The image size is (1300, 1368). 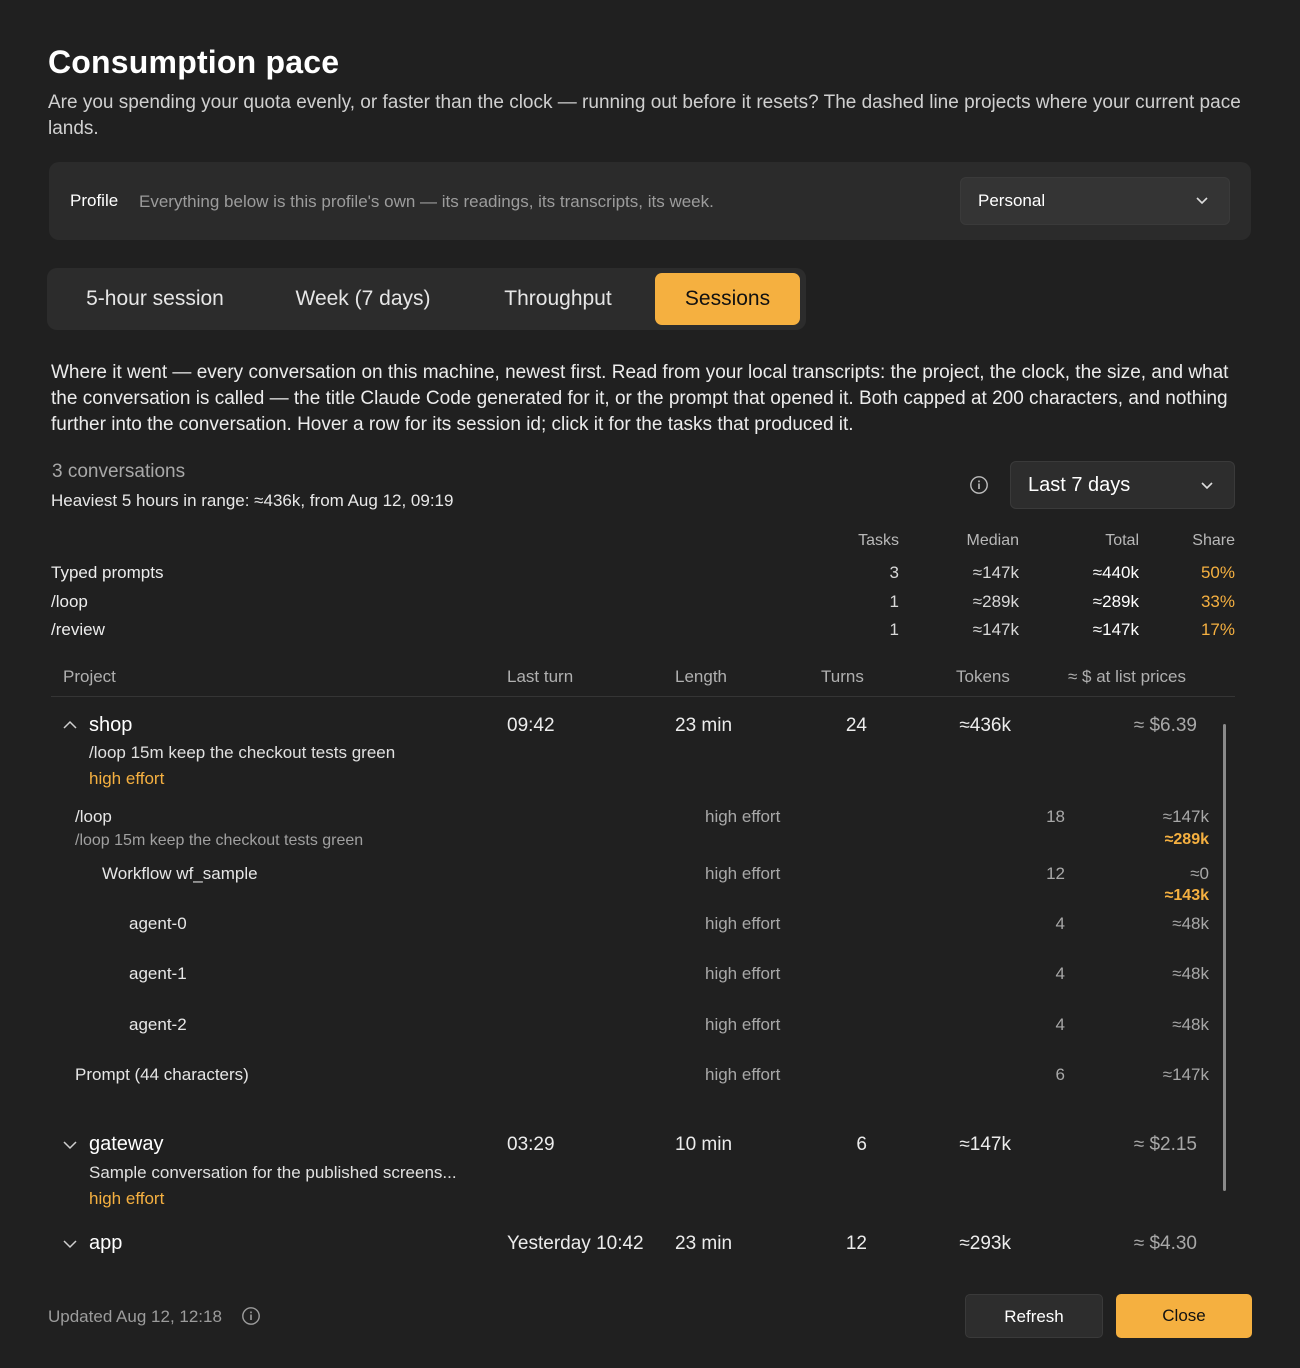 What do you see at coordinates (69, 601) in the screenshot?
I see `summary-label: /loop` at bounding box center [69, 601].